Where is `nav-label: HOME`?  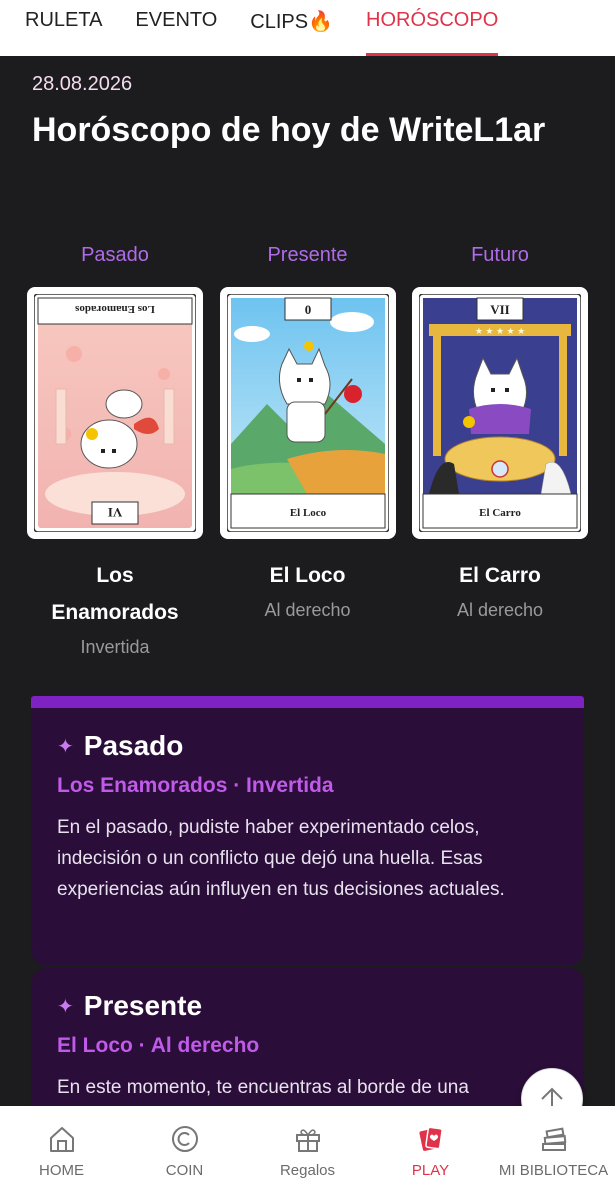
nav-label: HOME is located at coordinates (61, 1170).